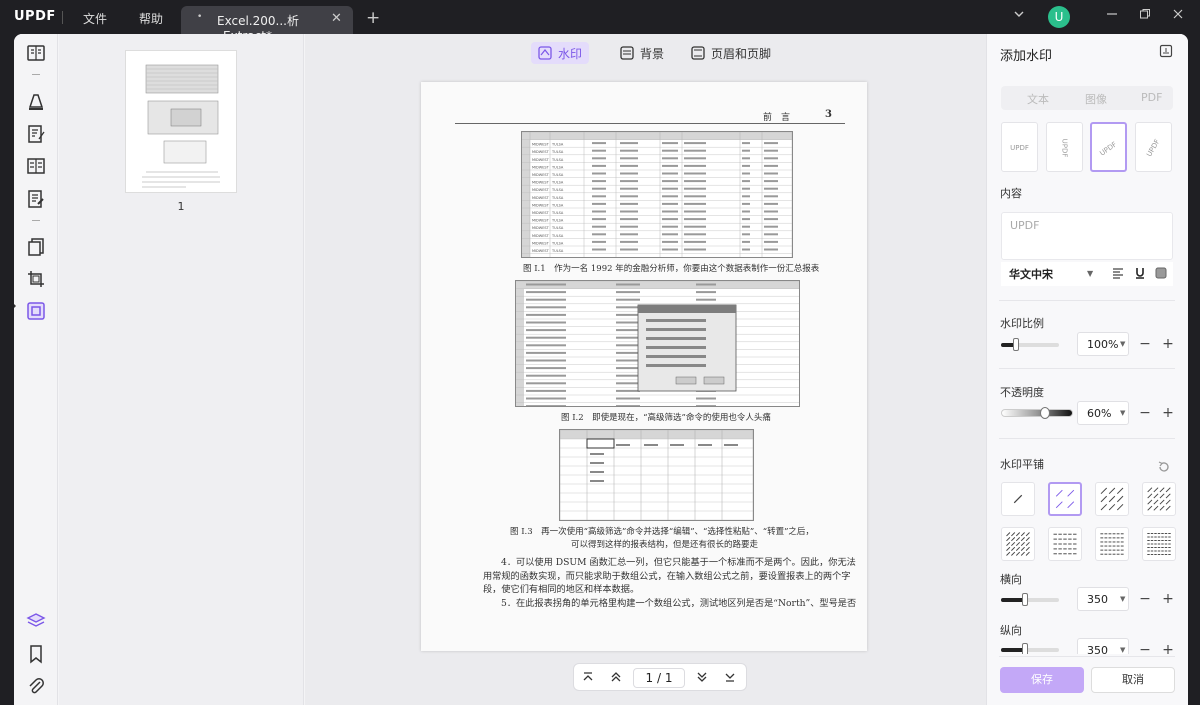 Image resolution: width=1200 pixels, height=705 pixels. What do you see at coordinates (1112, 544) in the screenshot?
I see `tile-option-grid-dense` at bounding box center [1112, 544].